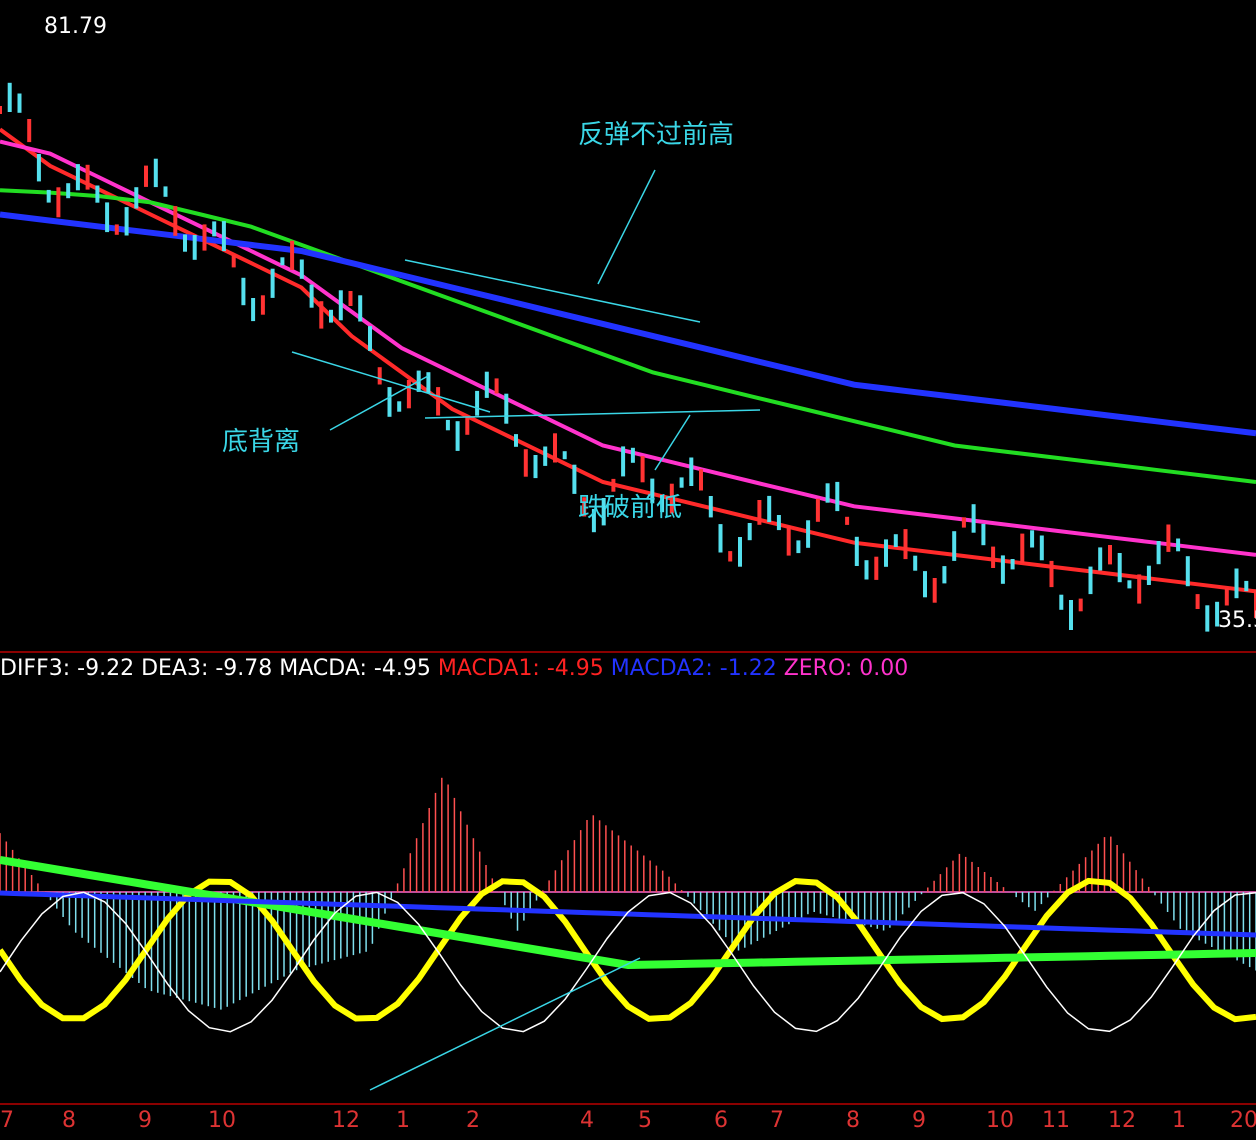 The image size is (1256, 1140). I want to click on legend-item: MACDA2: -1.22, so click(697, 668).